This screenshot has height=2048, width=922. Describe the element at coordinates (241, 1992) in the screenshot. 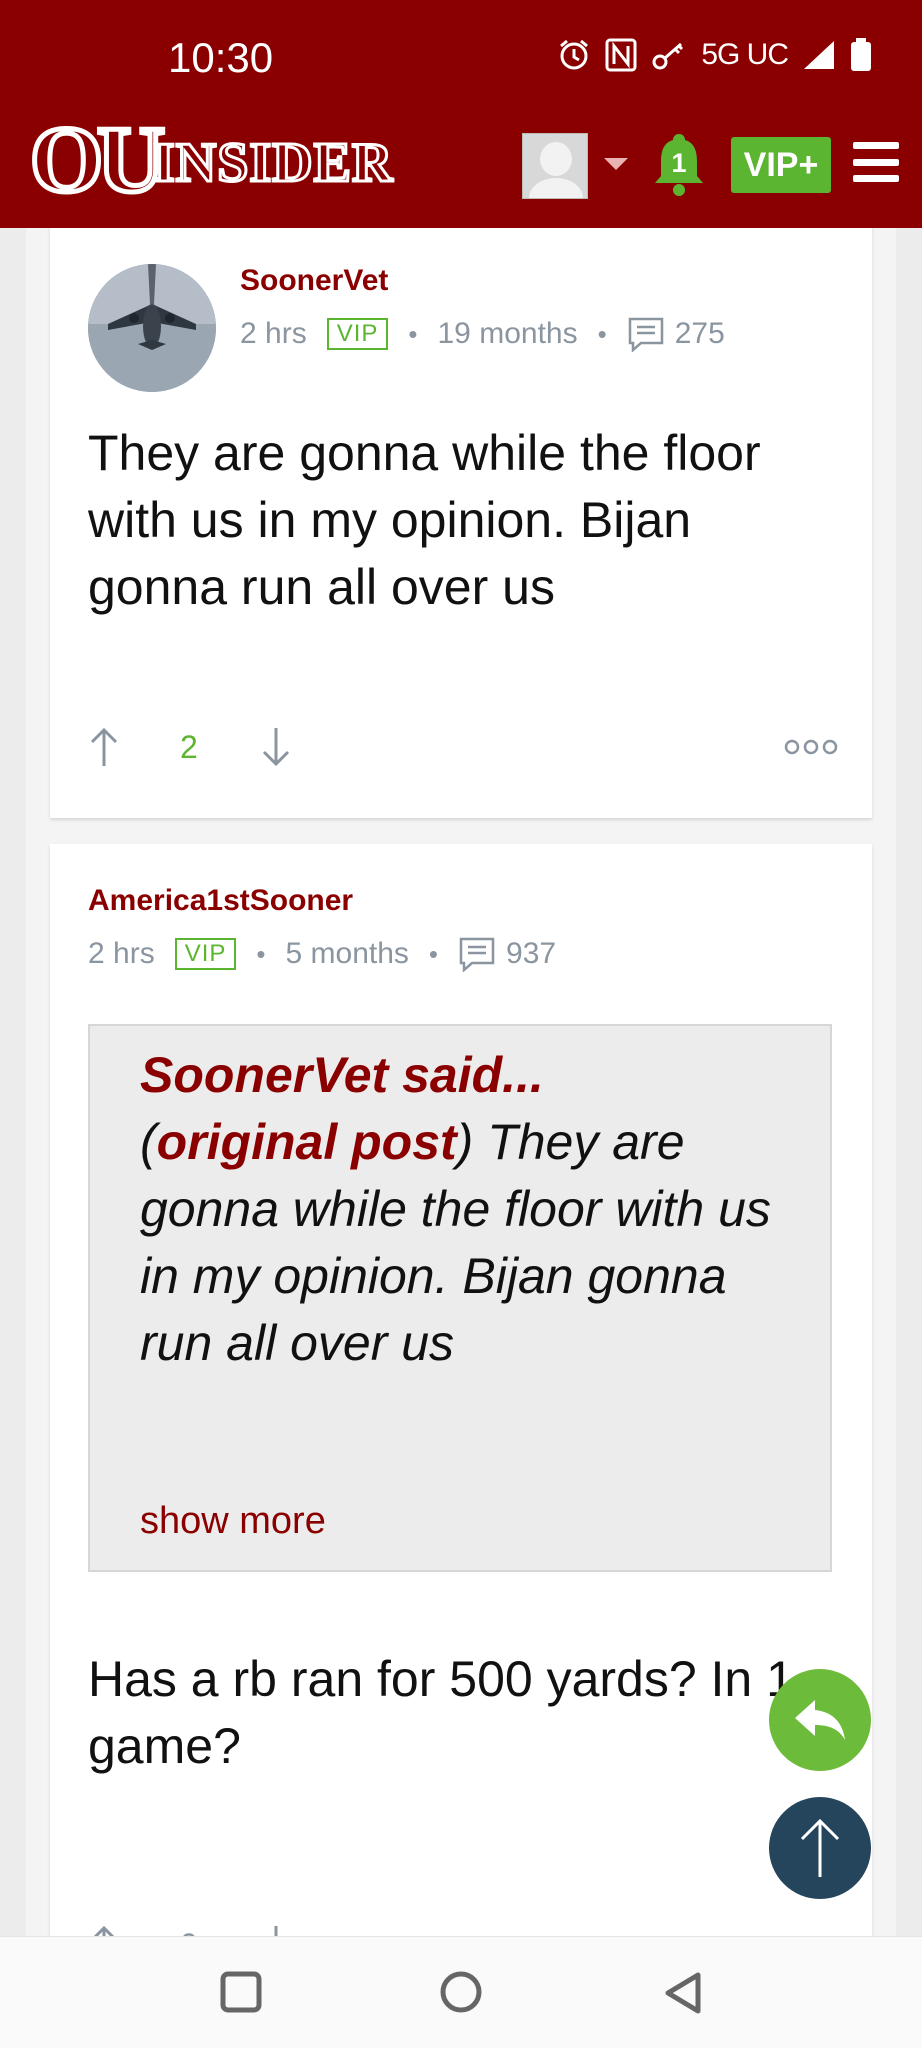

I see `recent-apps-icon` at that location.